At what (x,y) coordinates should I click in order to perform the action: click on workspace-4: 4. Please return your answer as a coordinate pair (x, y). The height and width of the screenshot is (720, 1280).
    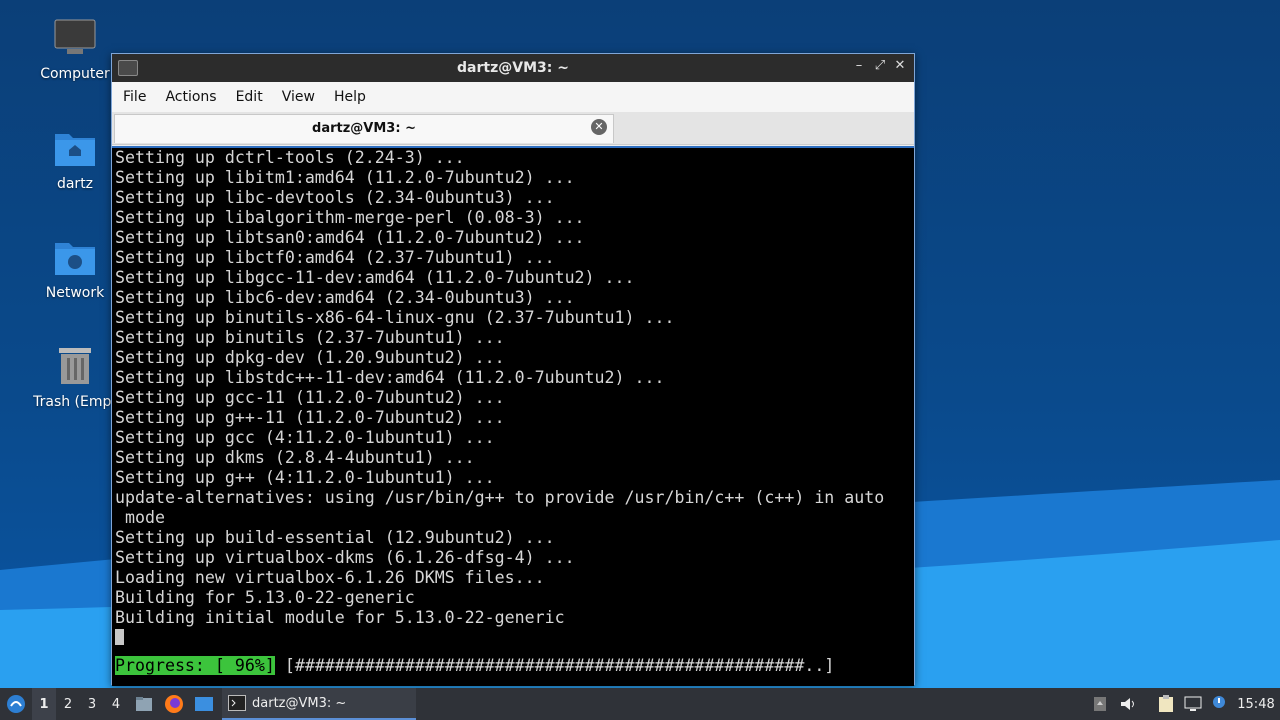
    Looking at the image, I should click on (116, 704).